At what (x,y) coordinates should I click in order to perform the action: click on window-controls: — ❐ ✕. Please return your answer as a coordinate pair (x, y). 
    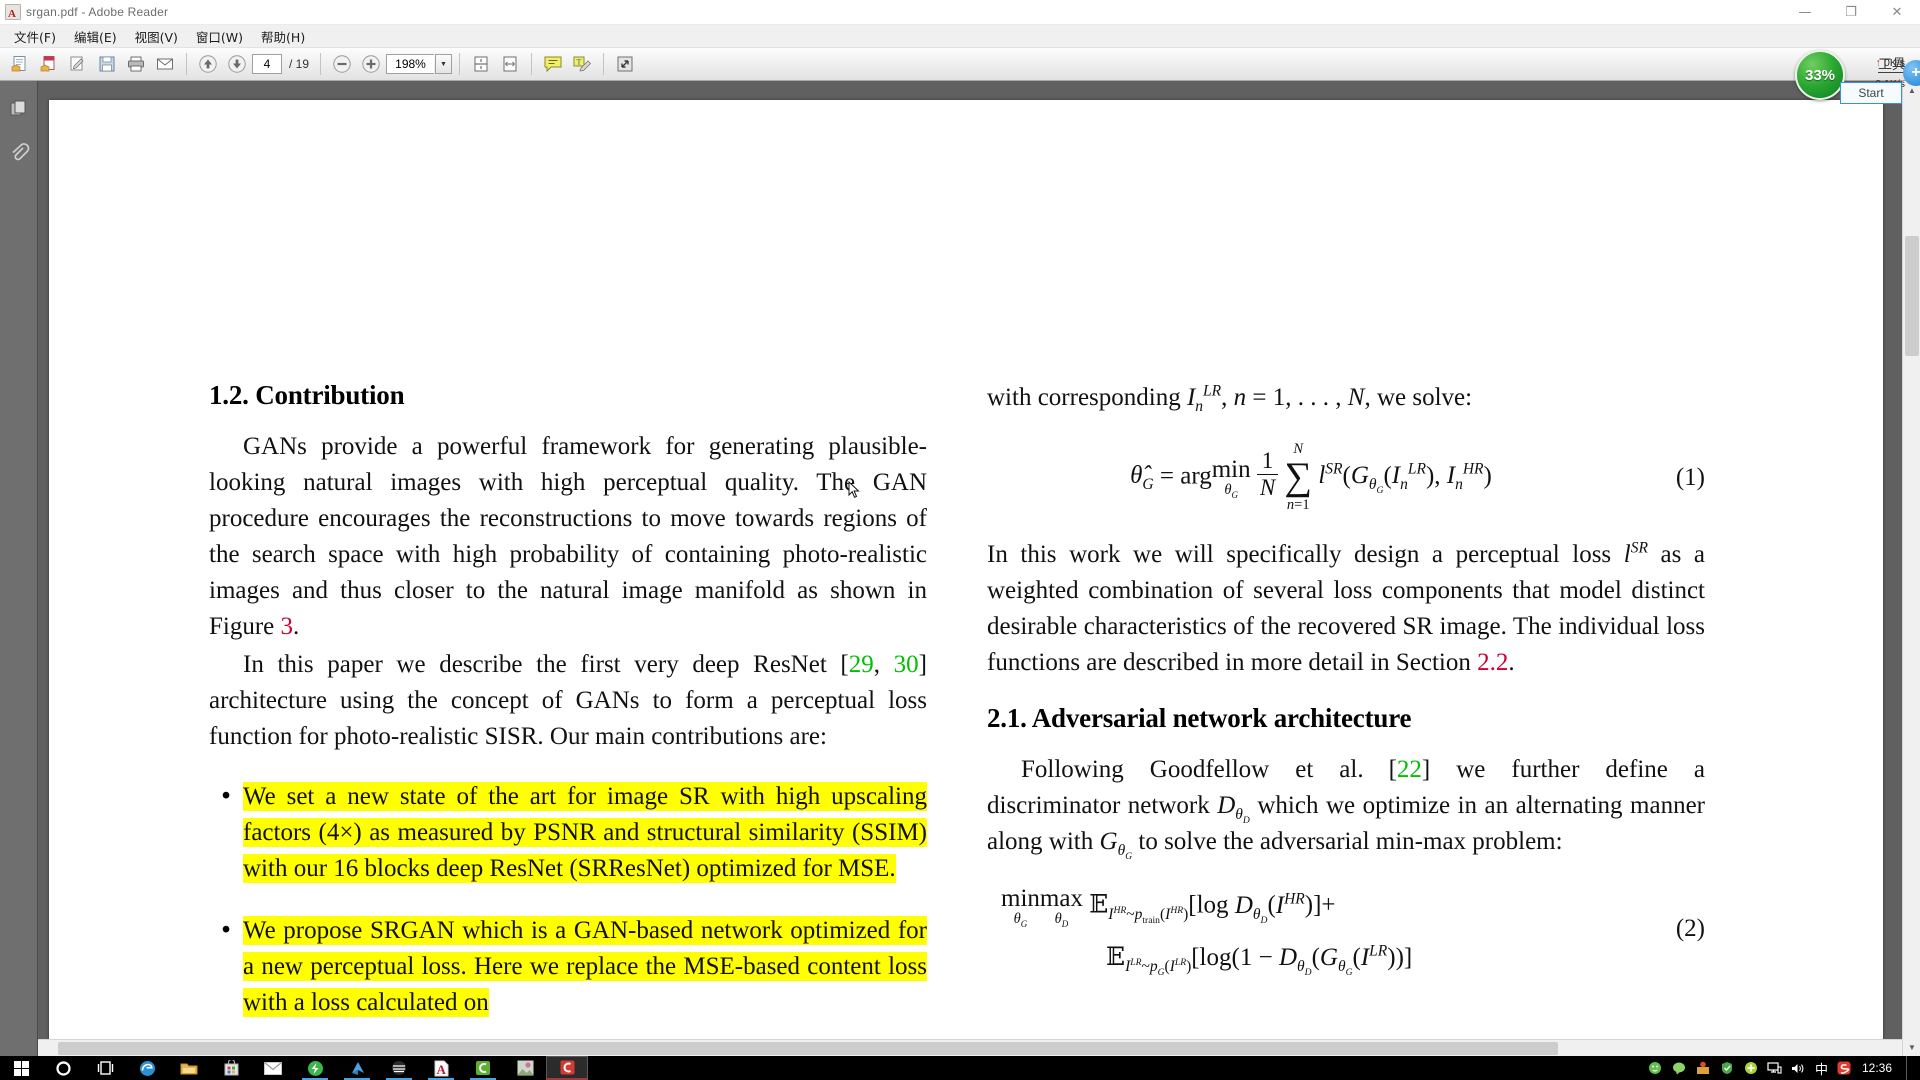
    Looking at the image, I should click on (1851, 12).